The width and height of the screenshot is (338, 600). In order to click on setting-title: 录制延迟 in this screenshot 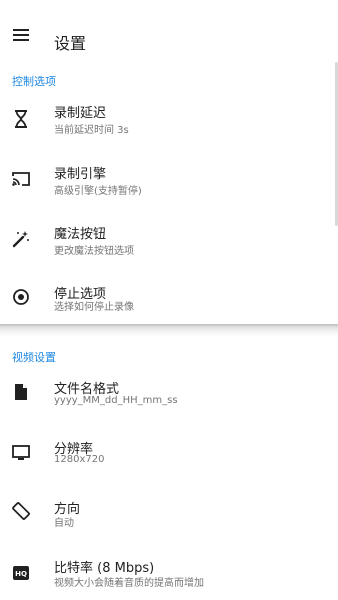, I will do `click(80, 113)`.